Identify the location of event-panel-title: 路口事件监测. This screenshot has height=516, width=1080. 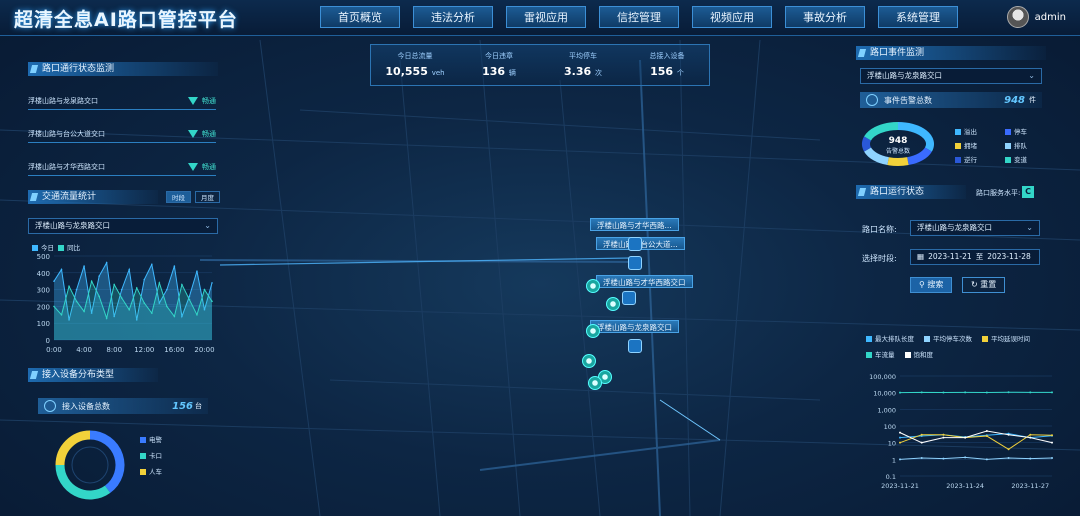
(951, 53).